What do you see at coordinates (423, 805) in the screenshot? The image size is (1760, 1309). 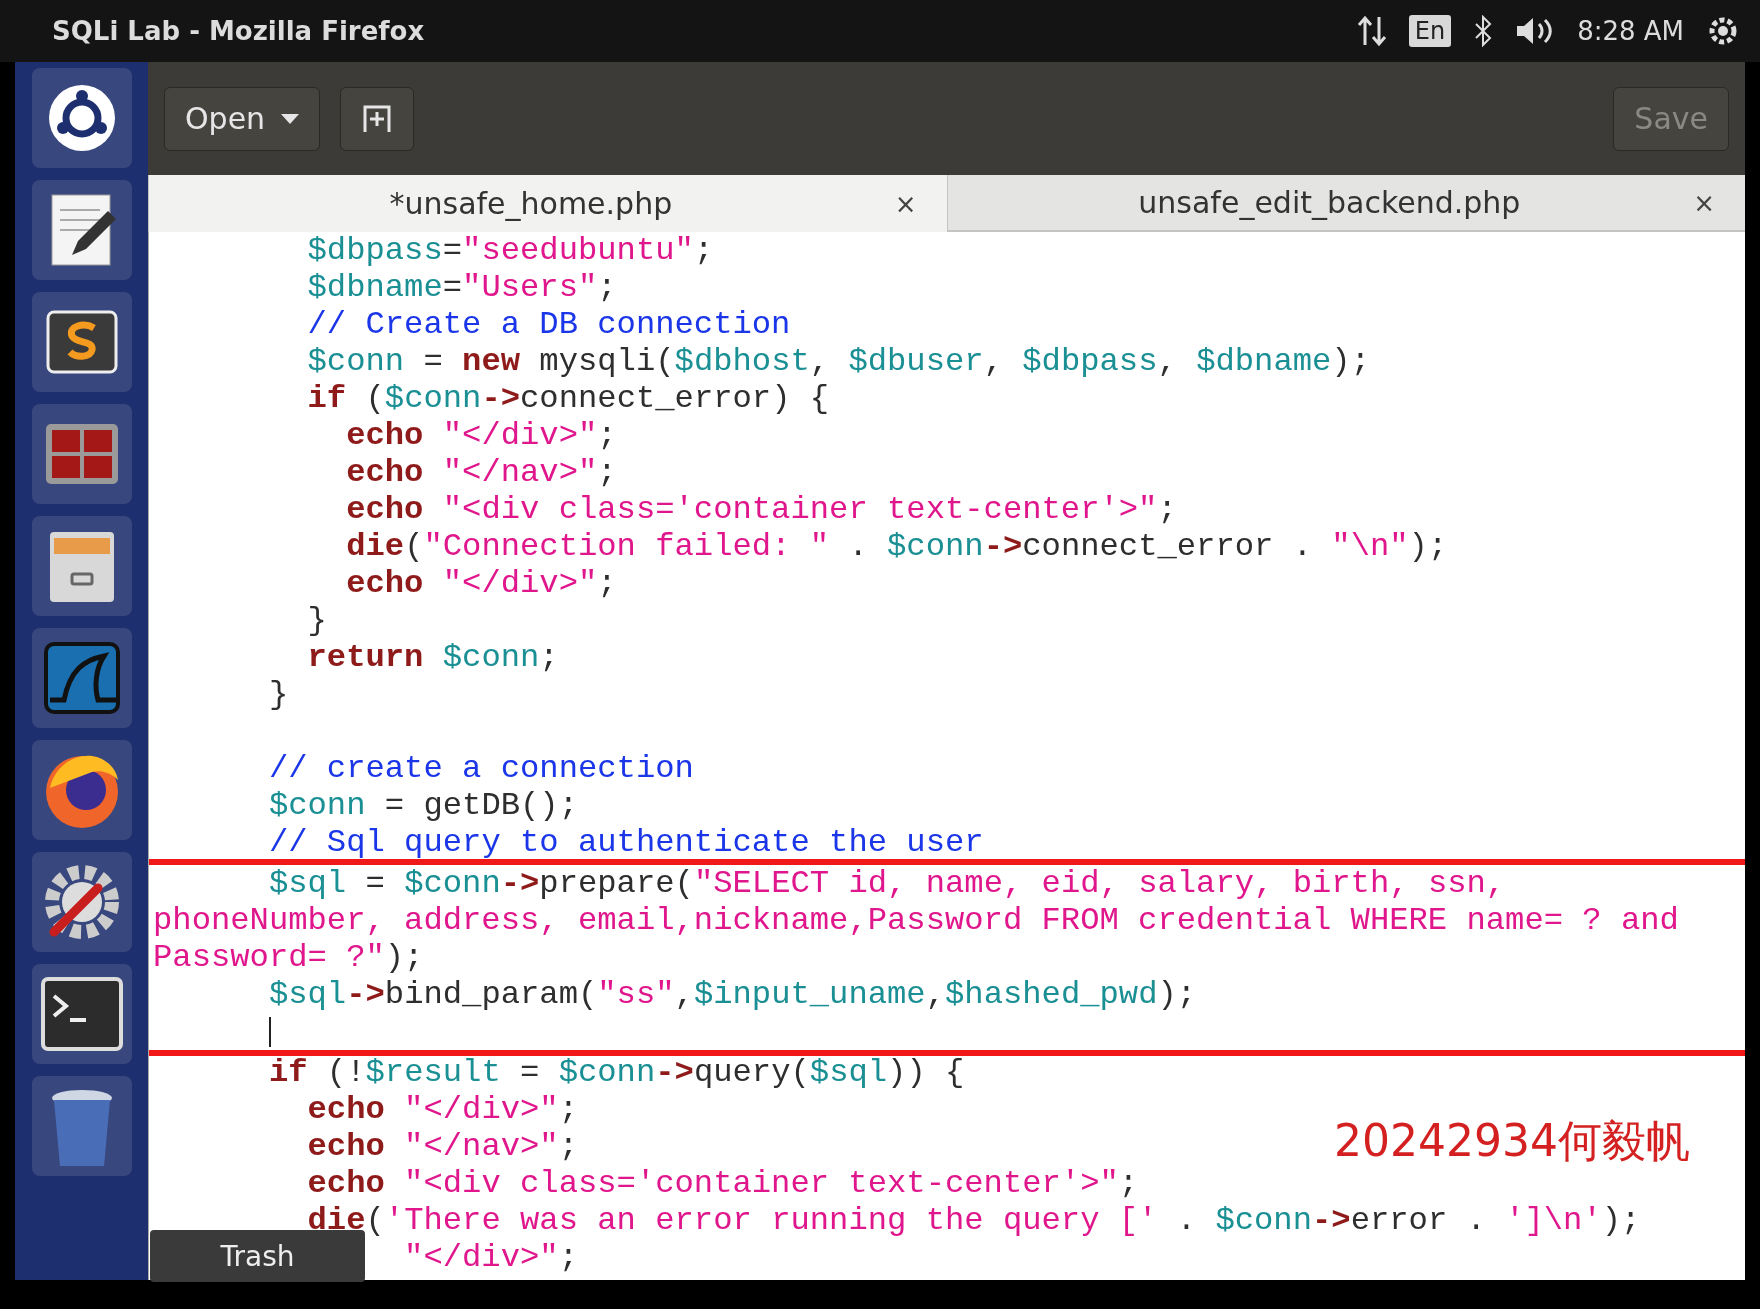 I see `code-line: $conn = getDB();` at bounding box center [423, 805].